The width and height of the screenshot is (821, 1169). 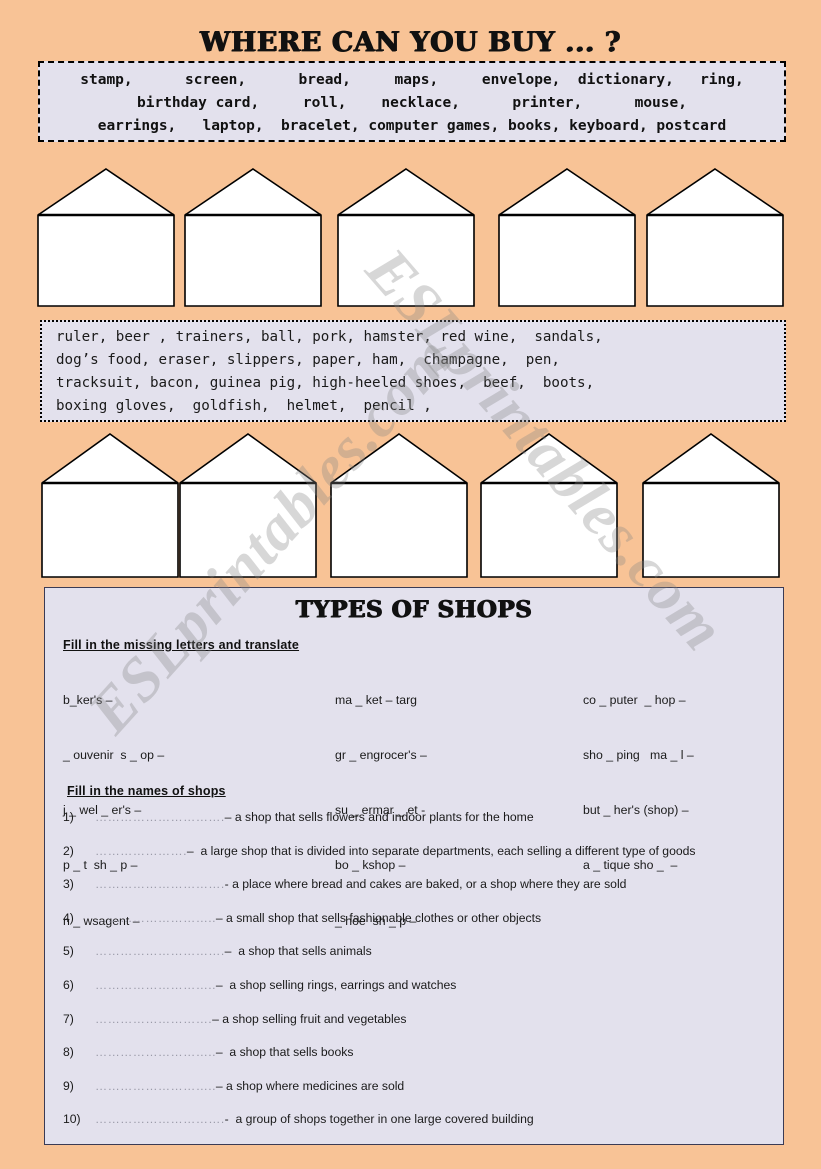 What do you see at coordinates (141, 851) in the screenshot?
I see `answer-blank: ………………….` at bounding box center [141, 851].